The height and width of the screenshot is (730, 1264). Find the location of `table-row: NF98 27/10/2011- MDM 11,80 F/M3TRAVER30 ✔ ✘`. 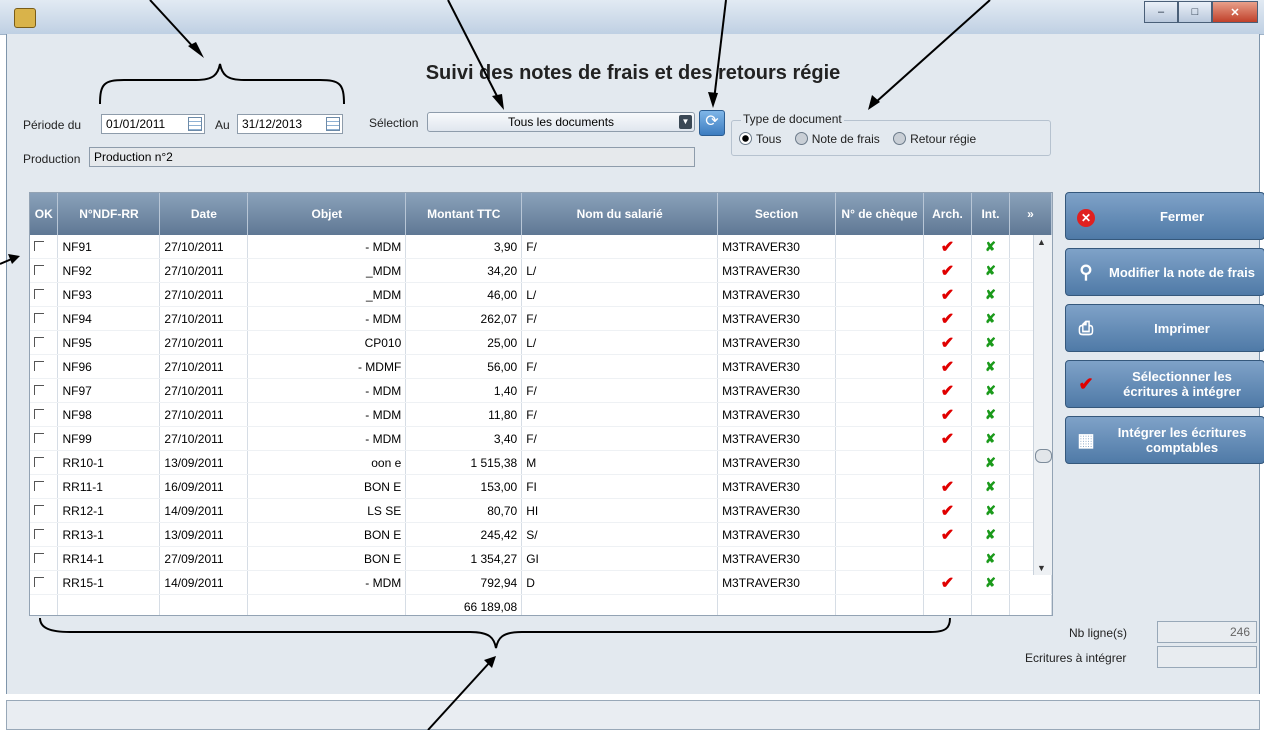

table-row: NF98 27/10/2011- MDM 11,80 F/M3TRAVER30 ✔ ✘ is located at coordinates (541, 414).